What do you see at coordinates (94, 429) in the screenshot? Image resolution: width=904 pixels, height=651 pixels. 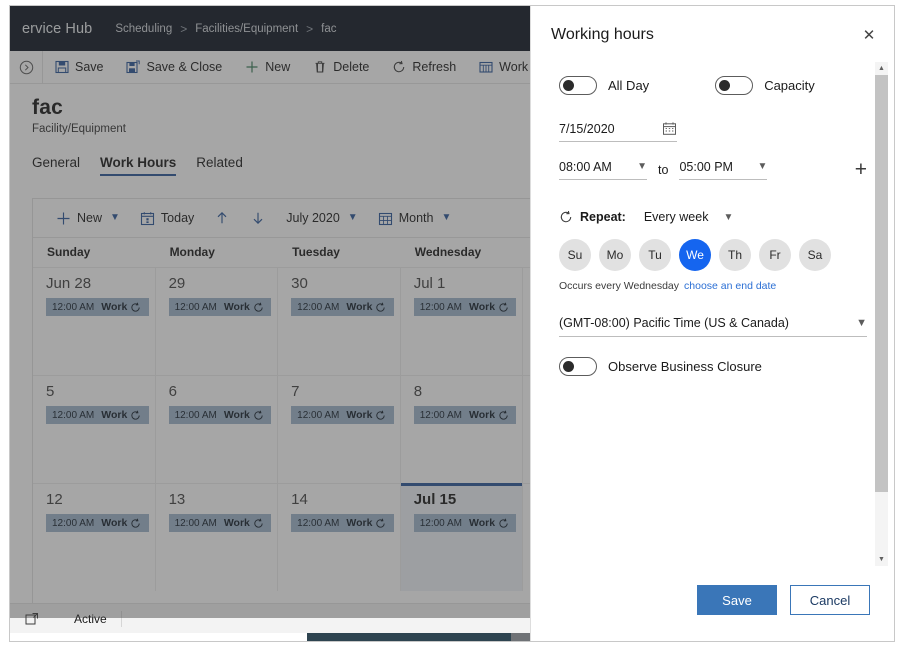 I see `calendar-cell: 5 12:00 AM Work` at bounding box center [94, 429].